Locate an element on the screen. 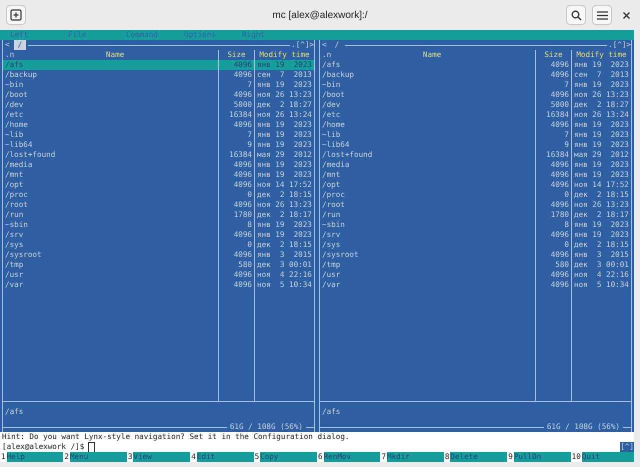  menu-button is located at coordinates (602, 15).